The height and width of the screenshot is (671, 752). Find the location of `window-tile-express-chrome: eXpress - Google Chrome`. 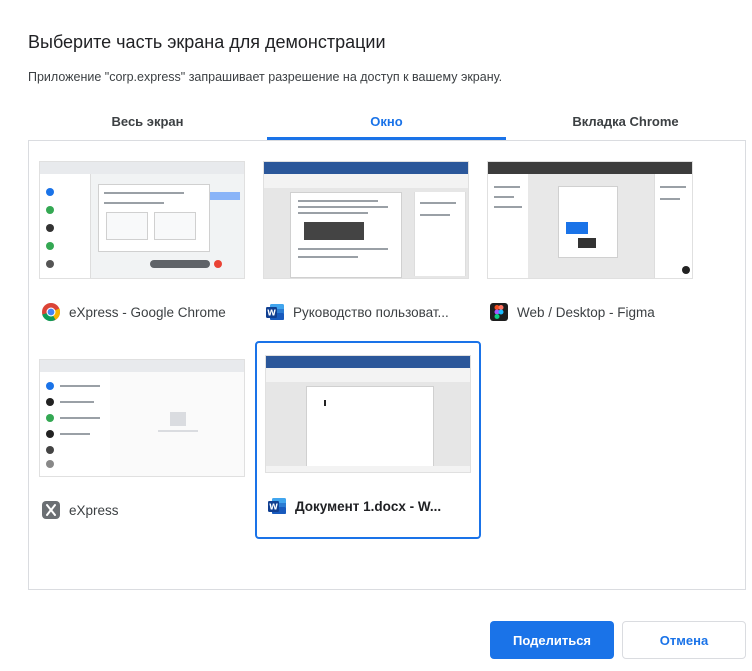

window-tile-express-chrome: eXpress - Google Chrome is located at coordinates (144, 248).